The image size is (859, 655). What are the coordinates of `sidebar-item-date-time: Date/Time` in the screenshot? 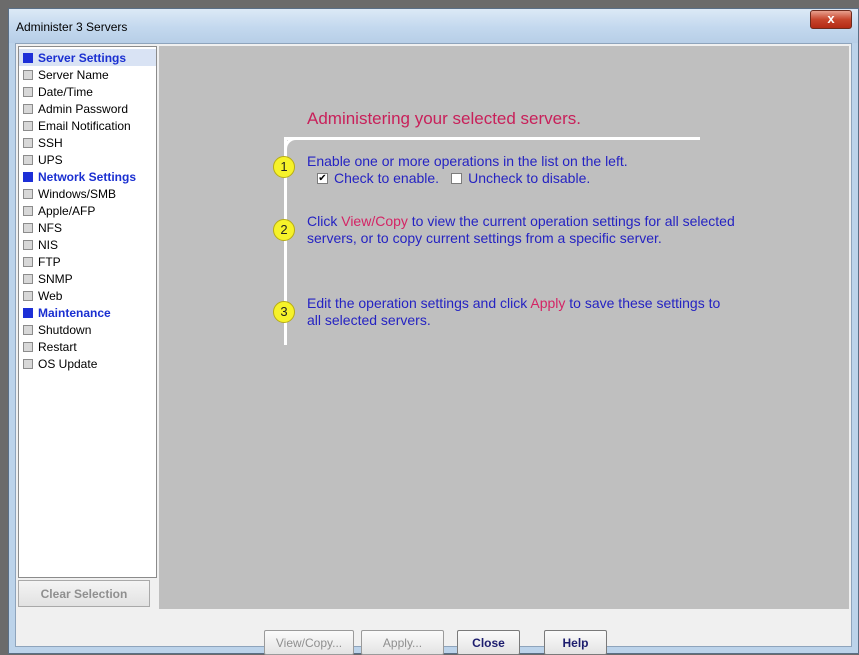 It's located at (87, 91).